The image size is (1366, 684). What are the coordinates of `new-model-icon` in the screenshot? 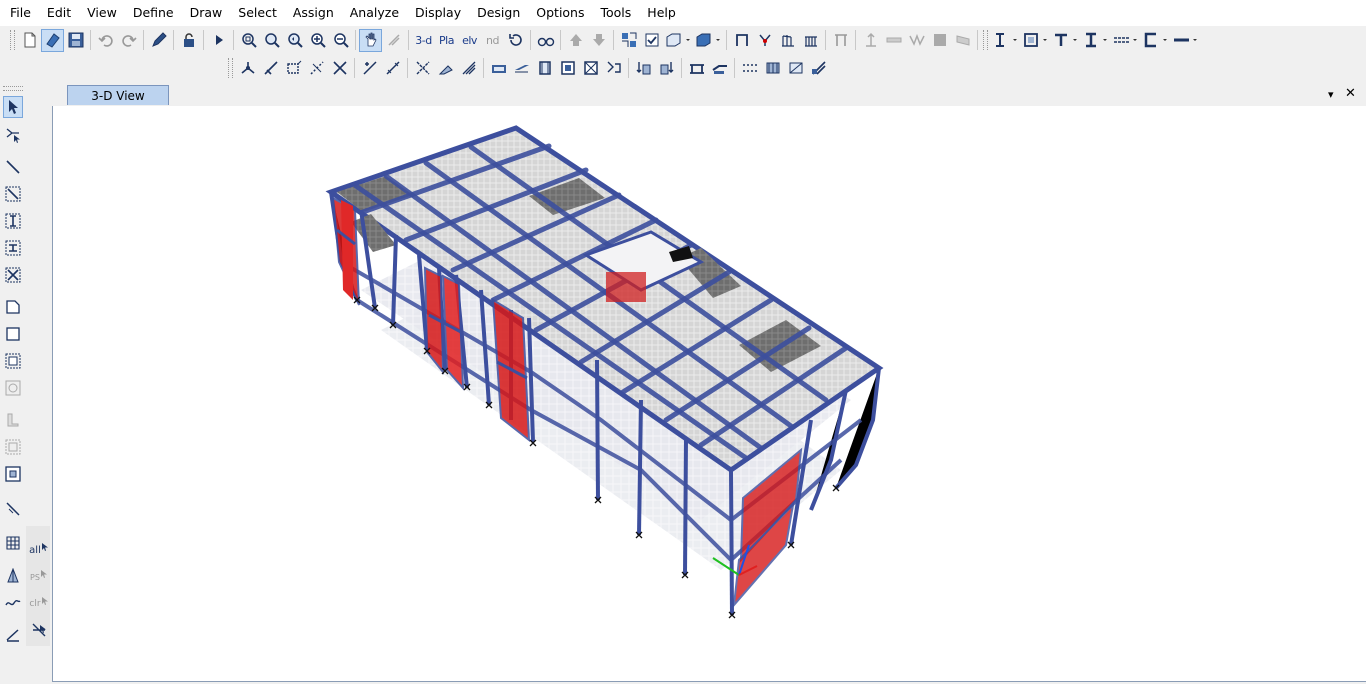 It's located at (29, 40).